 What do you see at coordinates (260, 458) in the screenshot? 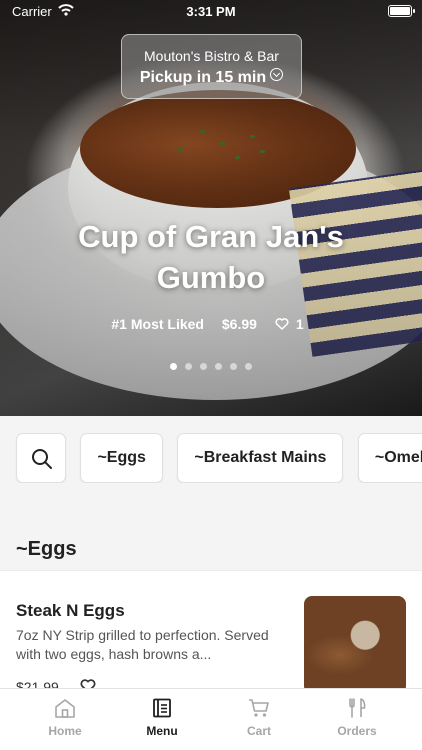
I see `category-chip: ~Breakfast Mains` at bounding box center [260, 458].